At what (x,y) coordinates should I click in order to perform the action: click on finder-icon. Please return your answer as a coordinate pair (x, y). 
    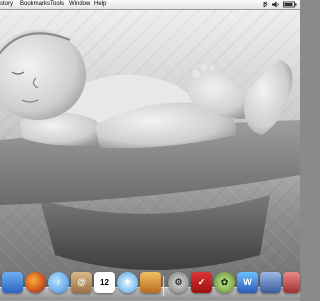
    Looking at the image, I should click on (12, 282).